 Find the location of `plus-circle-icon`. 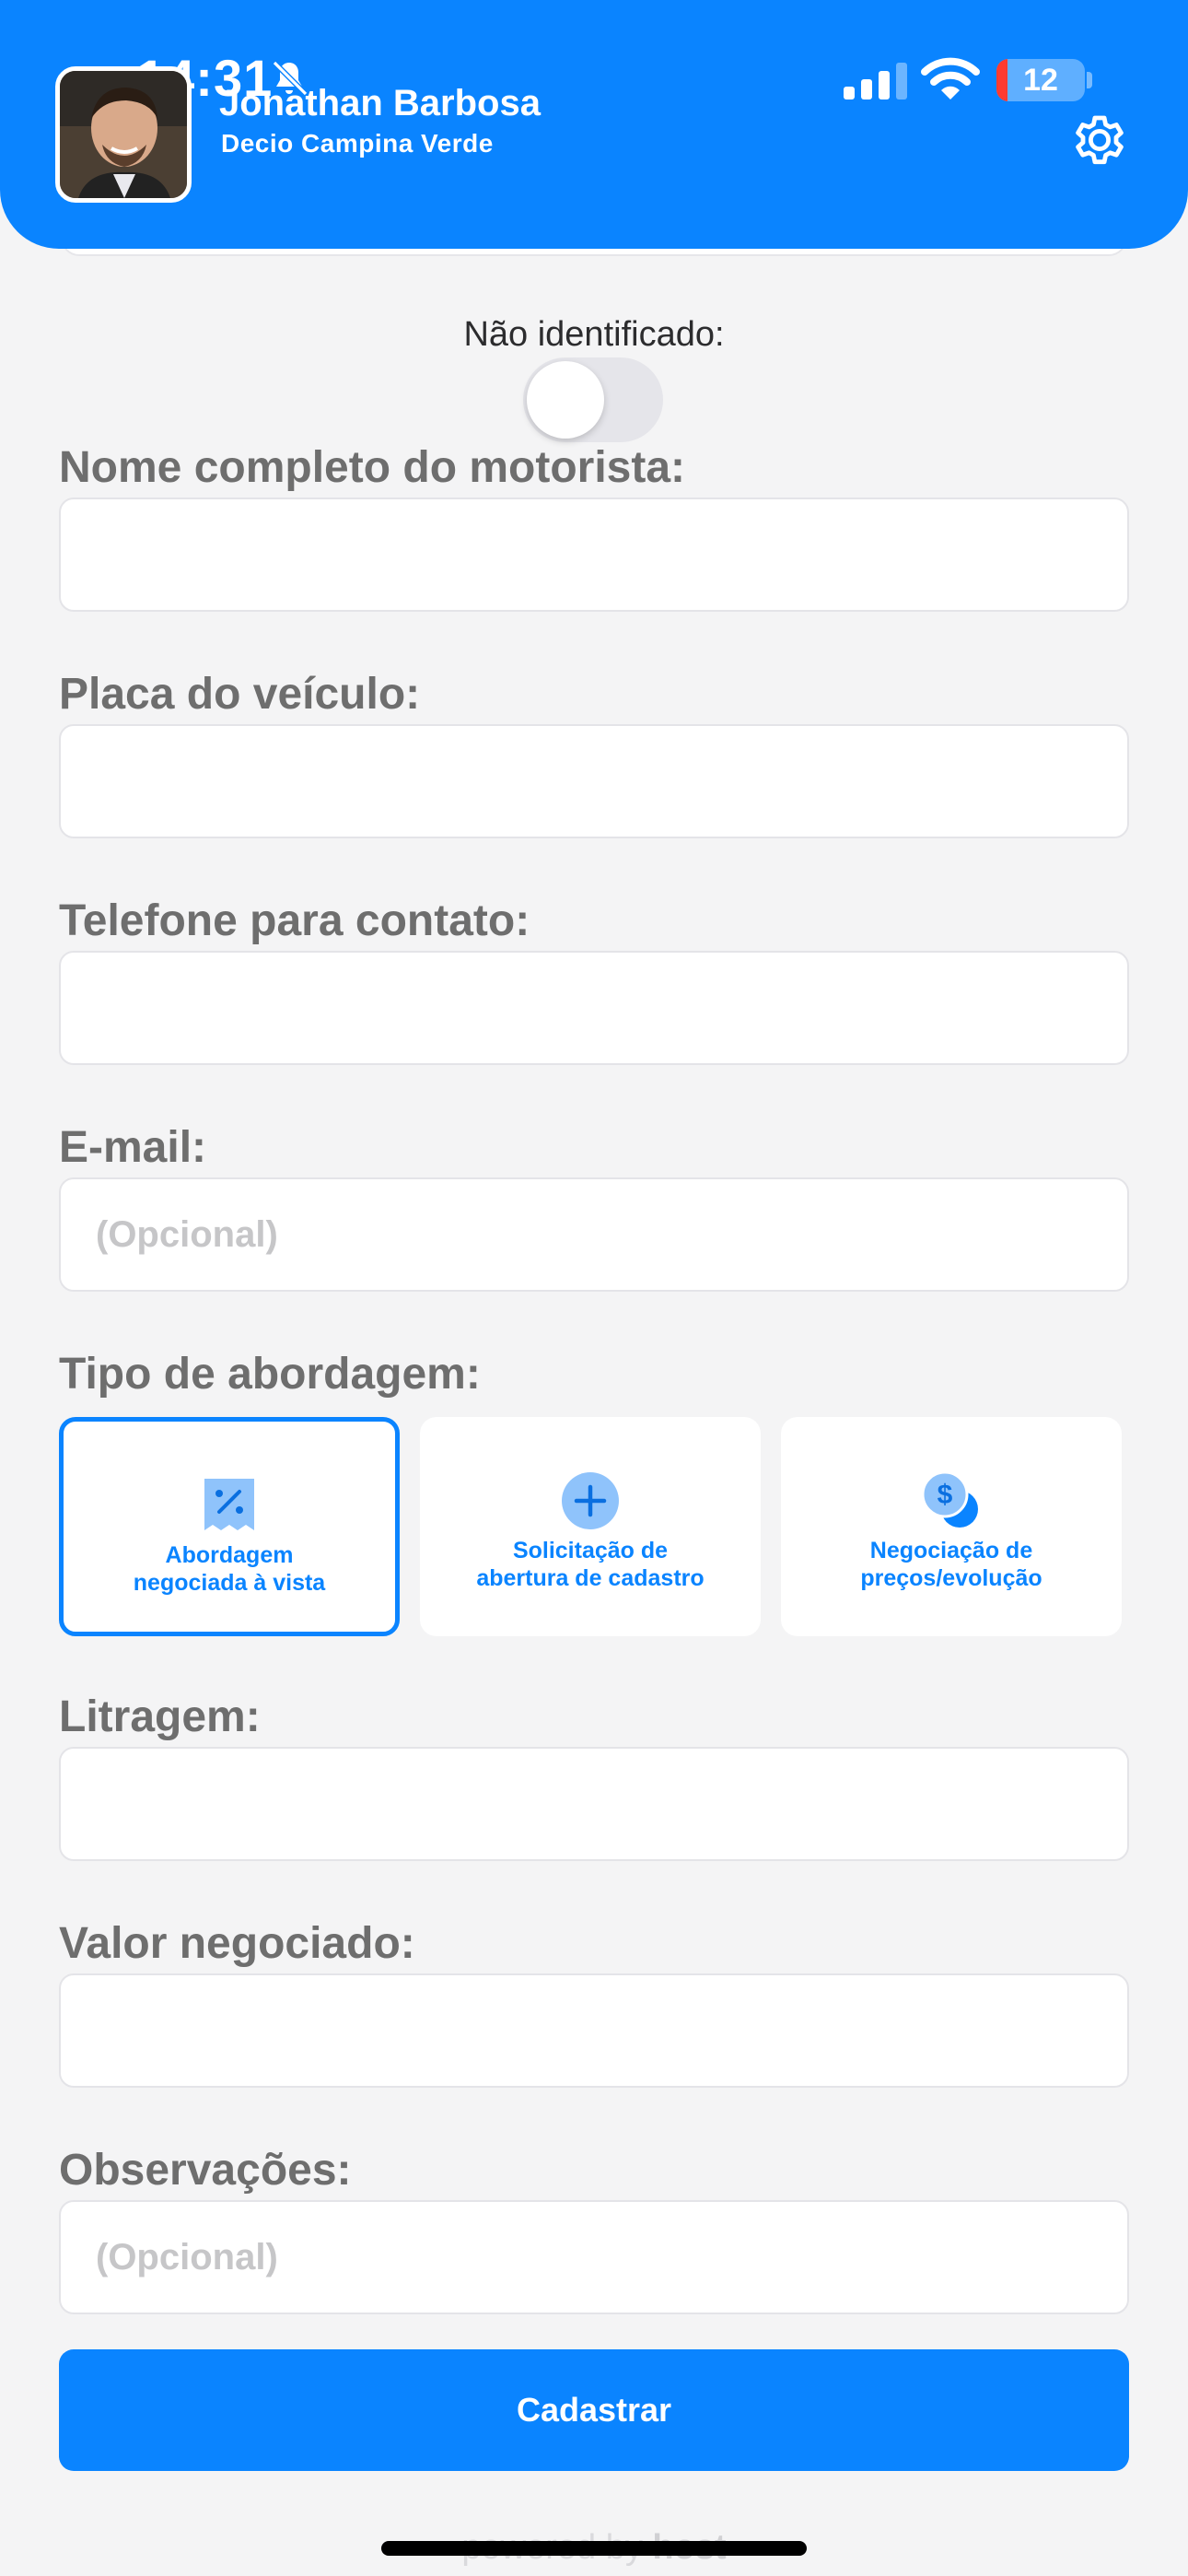

plus-circle-icon is located at coordinates (590, 1500).